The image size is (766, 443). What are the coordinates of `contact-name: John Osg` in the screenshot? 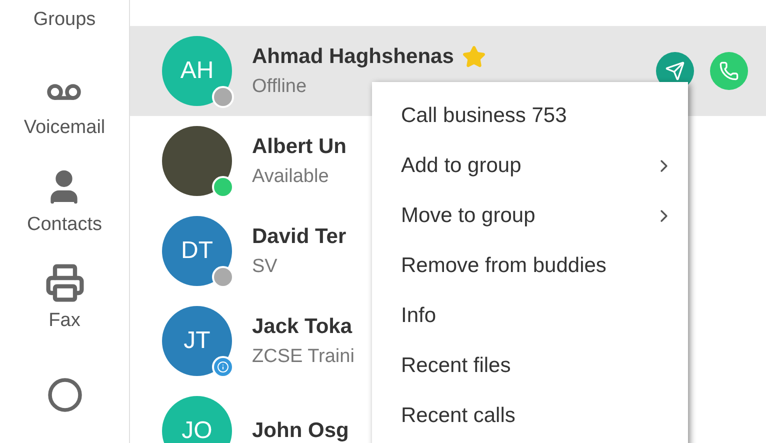 It's located at (300, 430).